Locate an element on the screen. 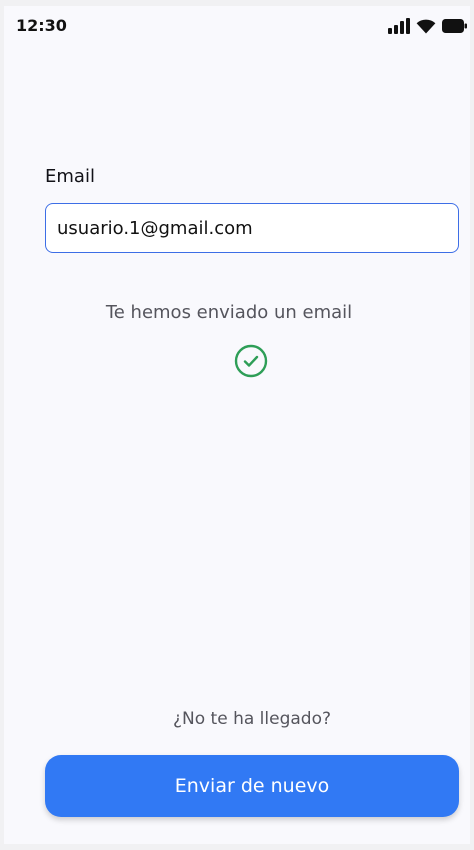 The image size is (474, 850). battery-icon is located at coordinates (454, 26).